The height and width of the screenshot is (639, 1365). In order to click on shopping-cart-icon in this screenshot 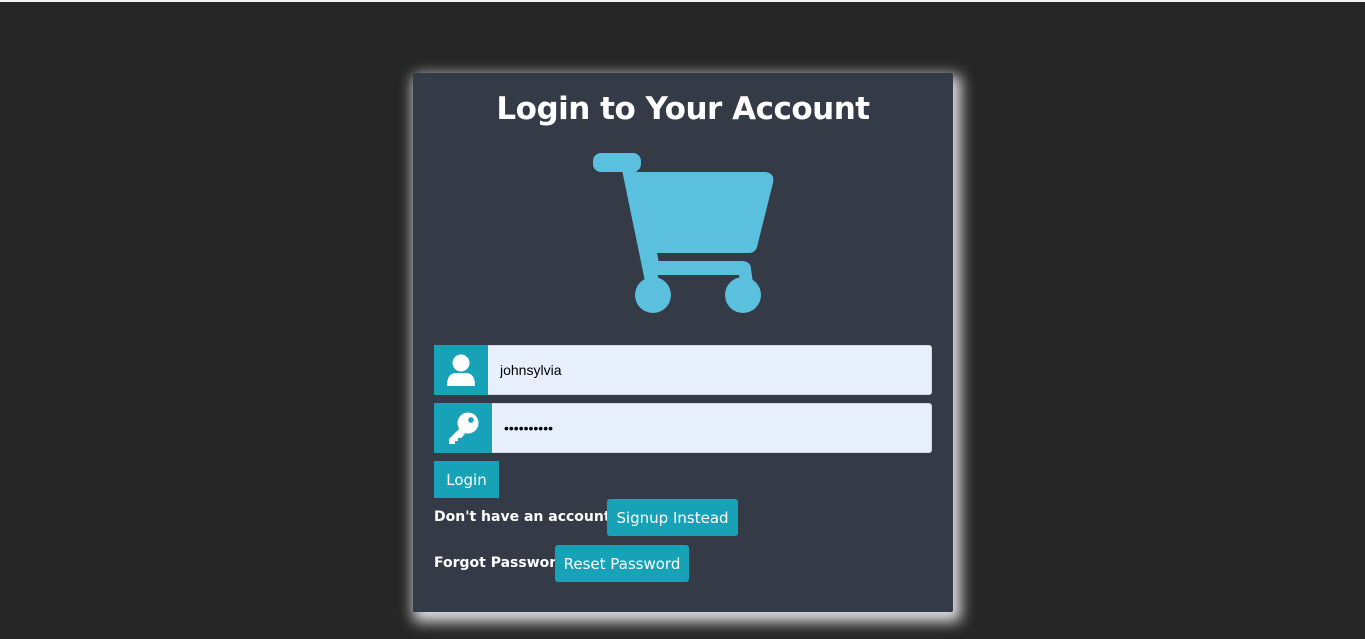, I will do `click(683, 233)`.